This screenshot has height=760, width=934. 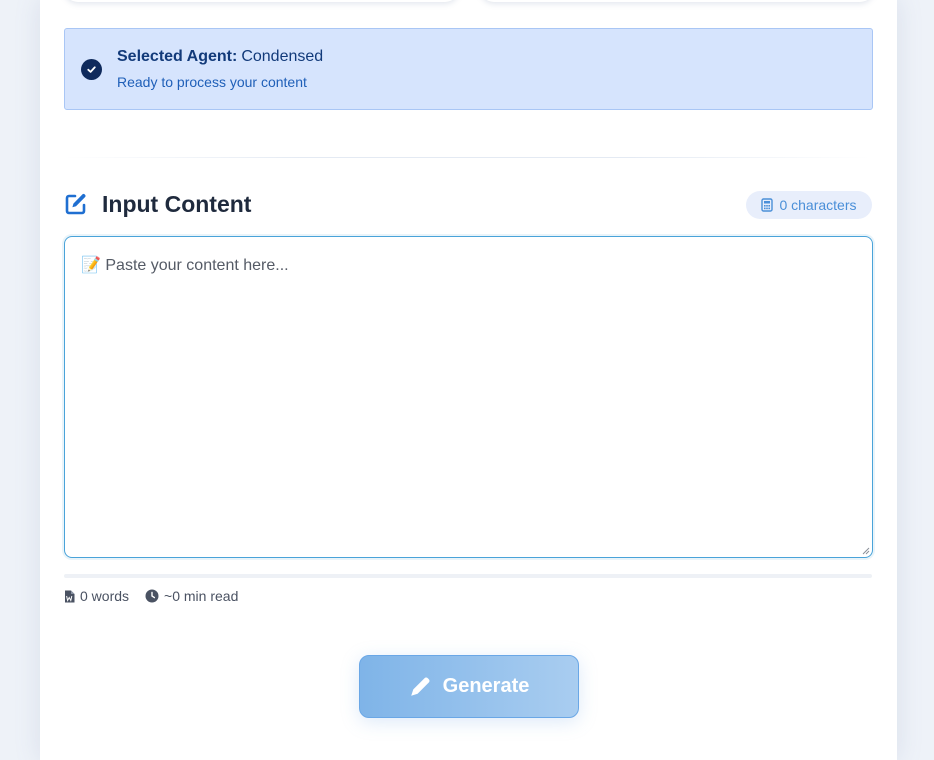 I want to click on section-divider, so click(x=467, y=157).